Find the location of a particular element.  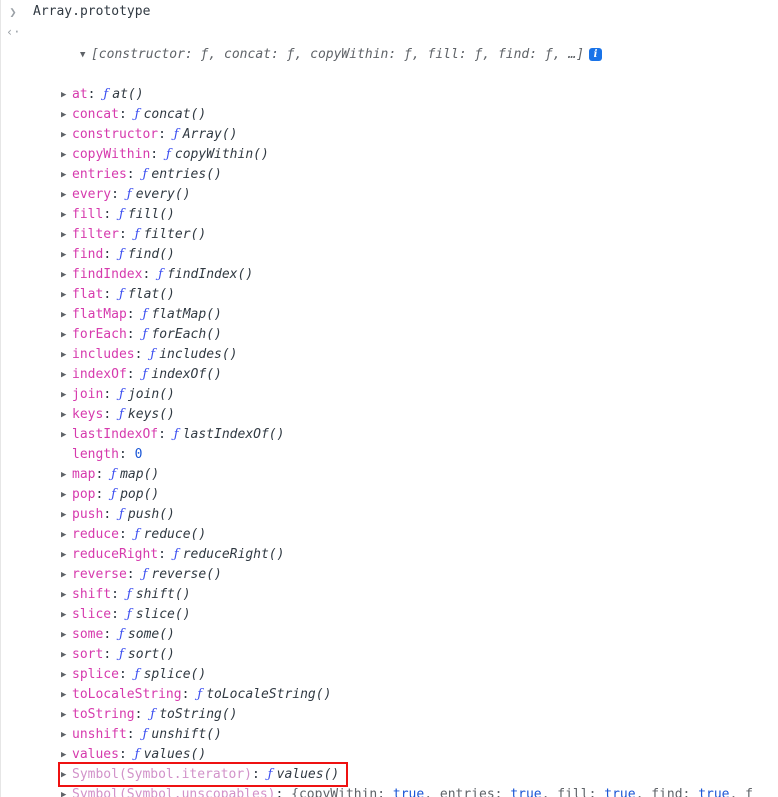

object-property-row: indexOf: ƒ indexOf() is located at coordinates (419, 375).